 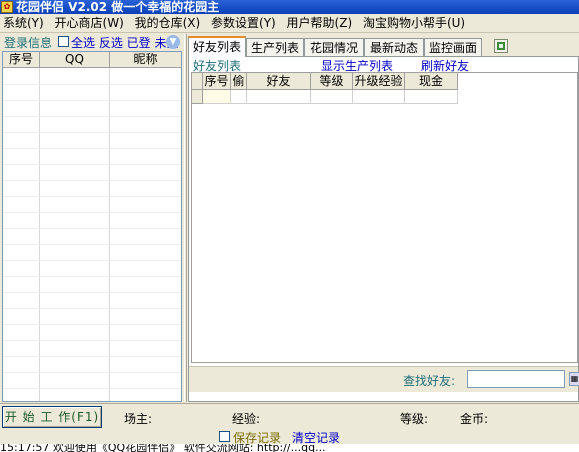 What do you see at coordinates (239, 81) in the screenshot?
I see `col-steal: 偷` at bounding box center [239, 81].